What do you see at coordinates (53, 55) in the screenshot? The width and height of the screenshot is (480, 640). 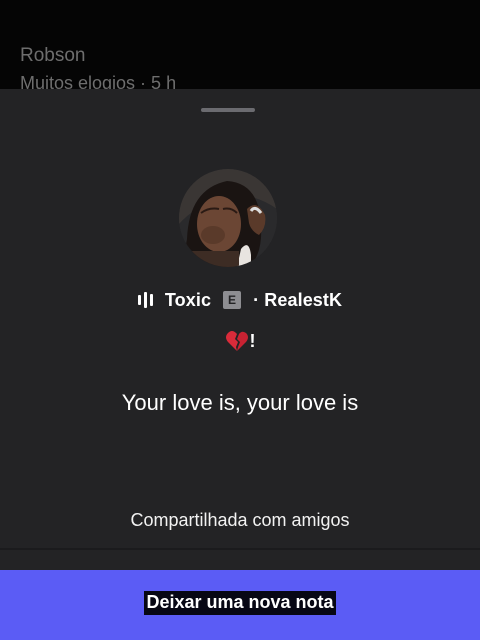 I see `background-author-name: Robson` at bounding box center [53, 55].